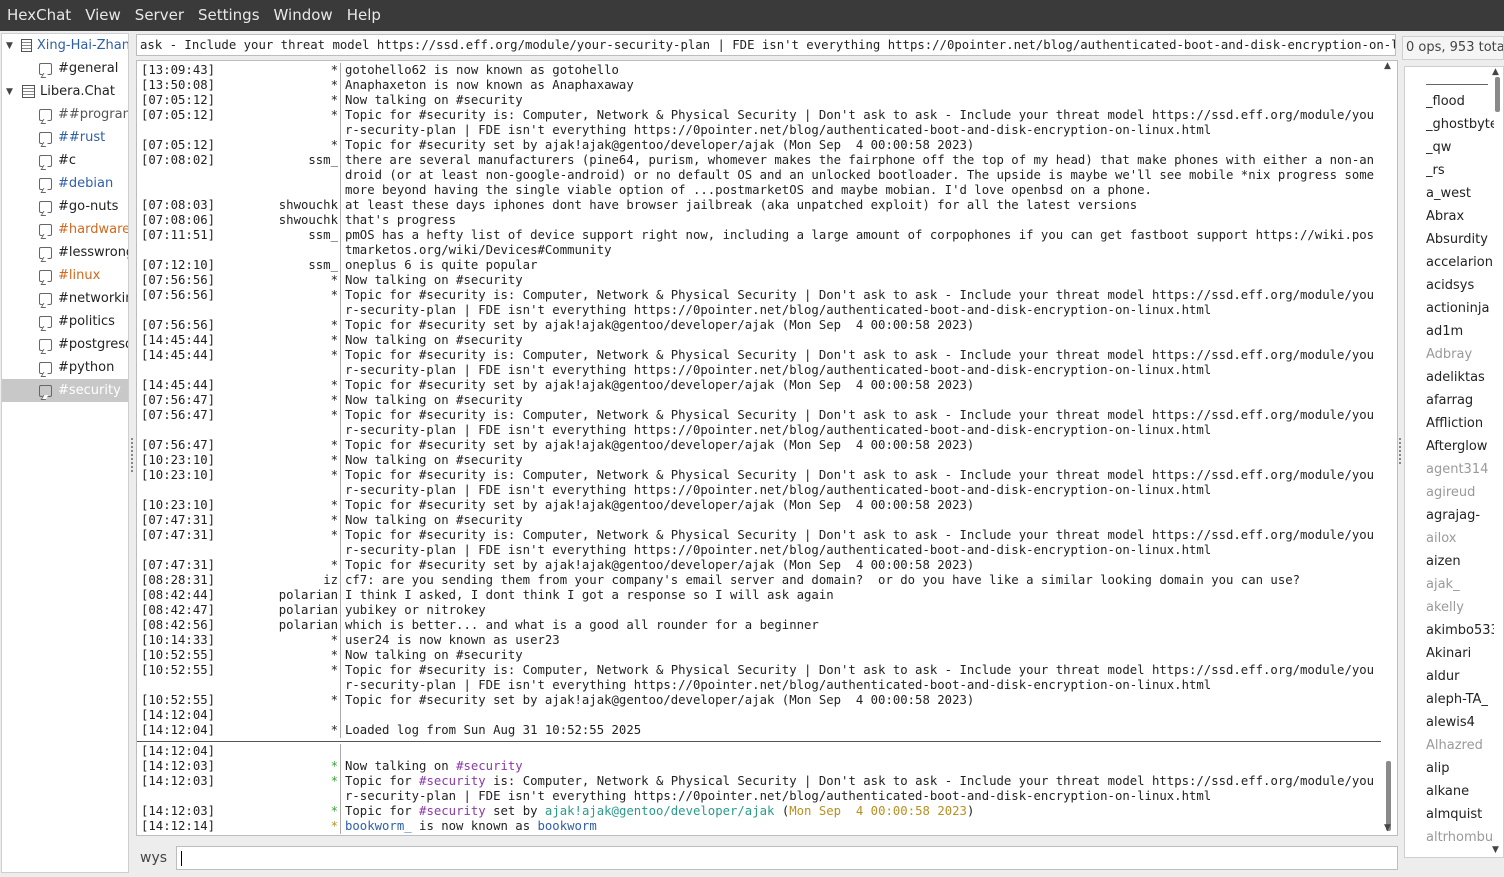  What do you see at coordinates (1460, 331) in the screenshot?
I see `user-item: ad1m` at bounding box center [1460, 331].